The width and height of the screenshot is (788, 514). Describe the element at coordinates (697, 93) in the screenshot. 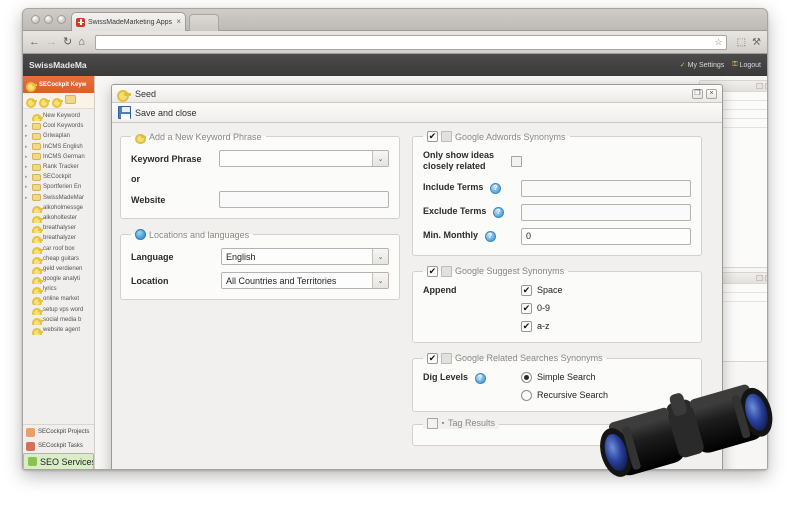

I see `dialog-maximize-button: ❐` at that location.